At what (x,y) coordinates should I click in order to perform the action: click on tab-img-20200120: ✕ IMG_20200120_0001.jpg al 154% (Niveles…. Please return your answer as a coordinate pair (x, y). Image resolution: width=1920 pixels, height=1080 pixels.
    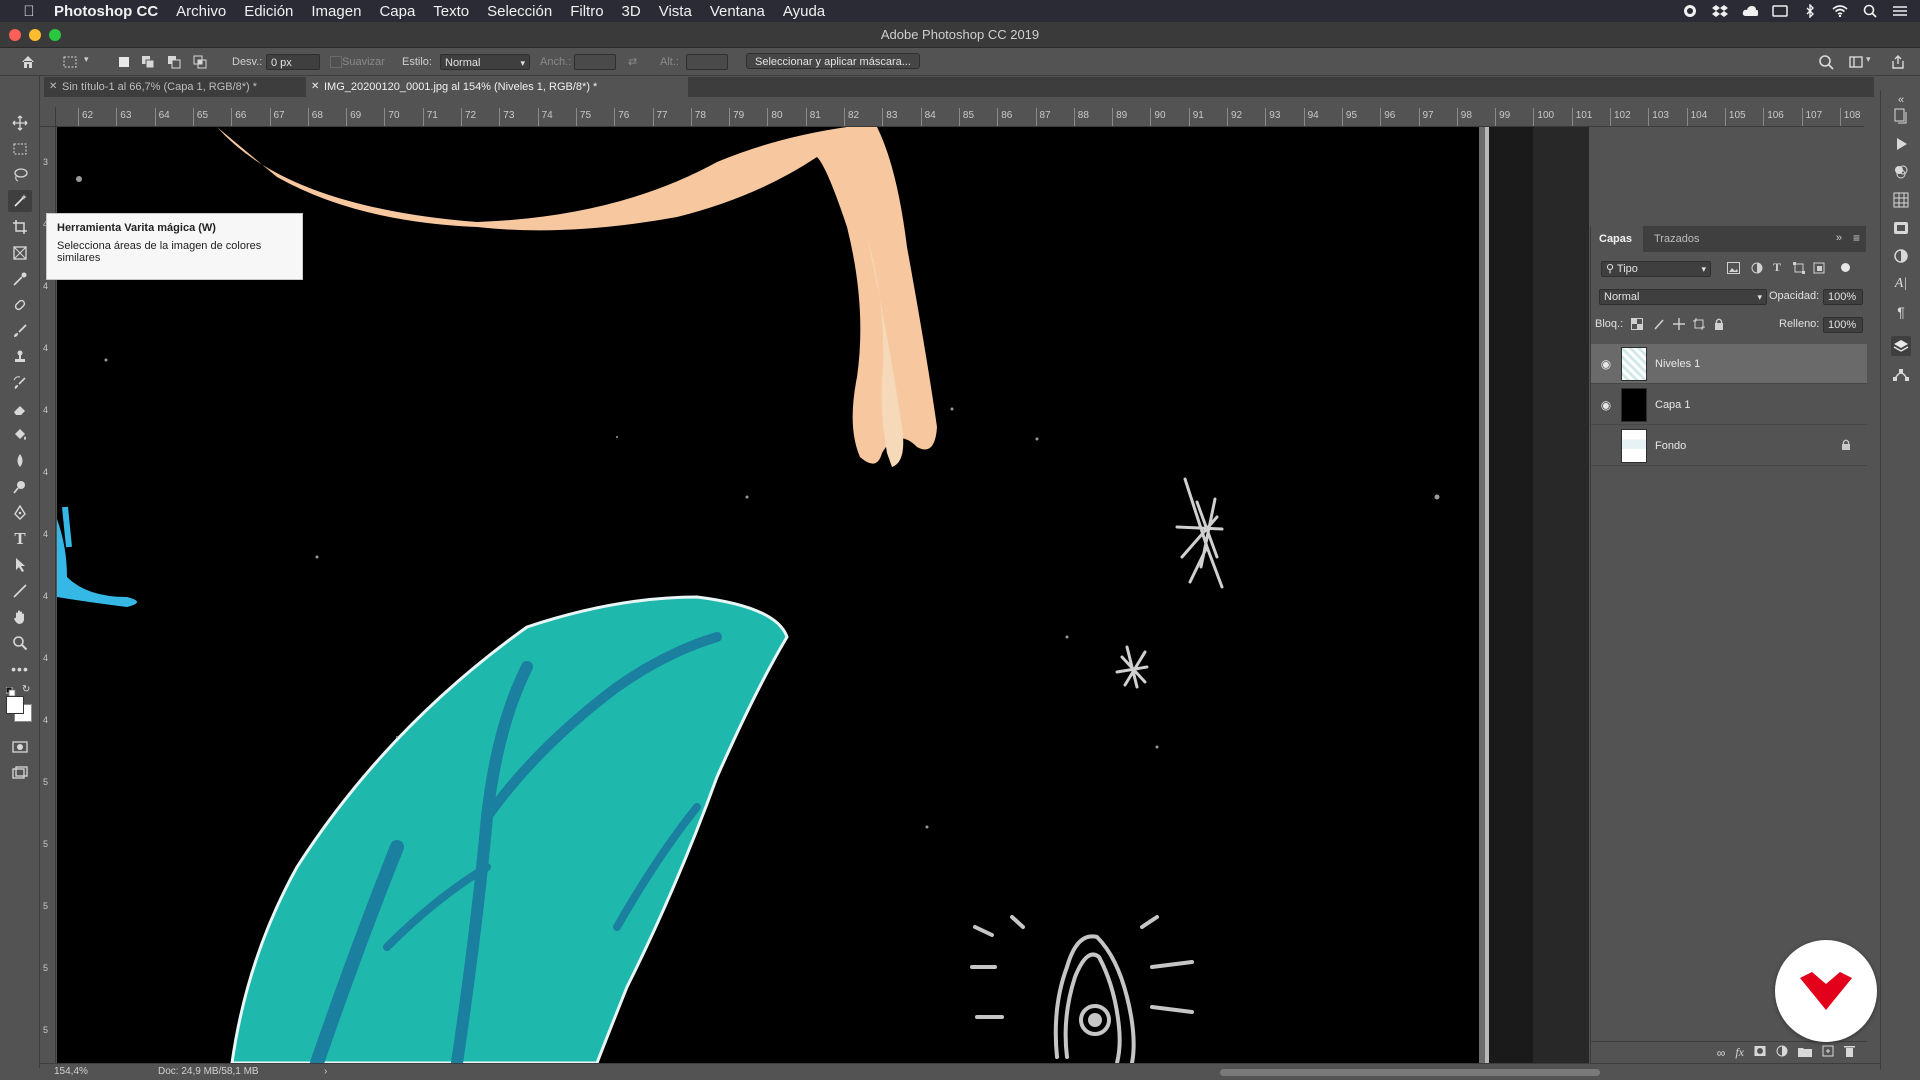
    Looking at the image, I should click on (497, 87).